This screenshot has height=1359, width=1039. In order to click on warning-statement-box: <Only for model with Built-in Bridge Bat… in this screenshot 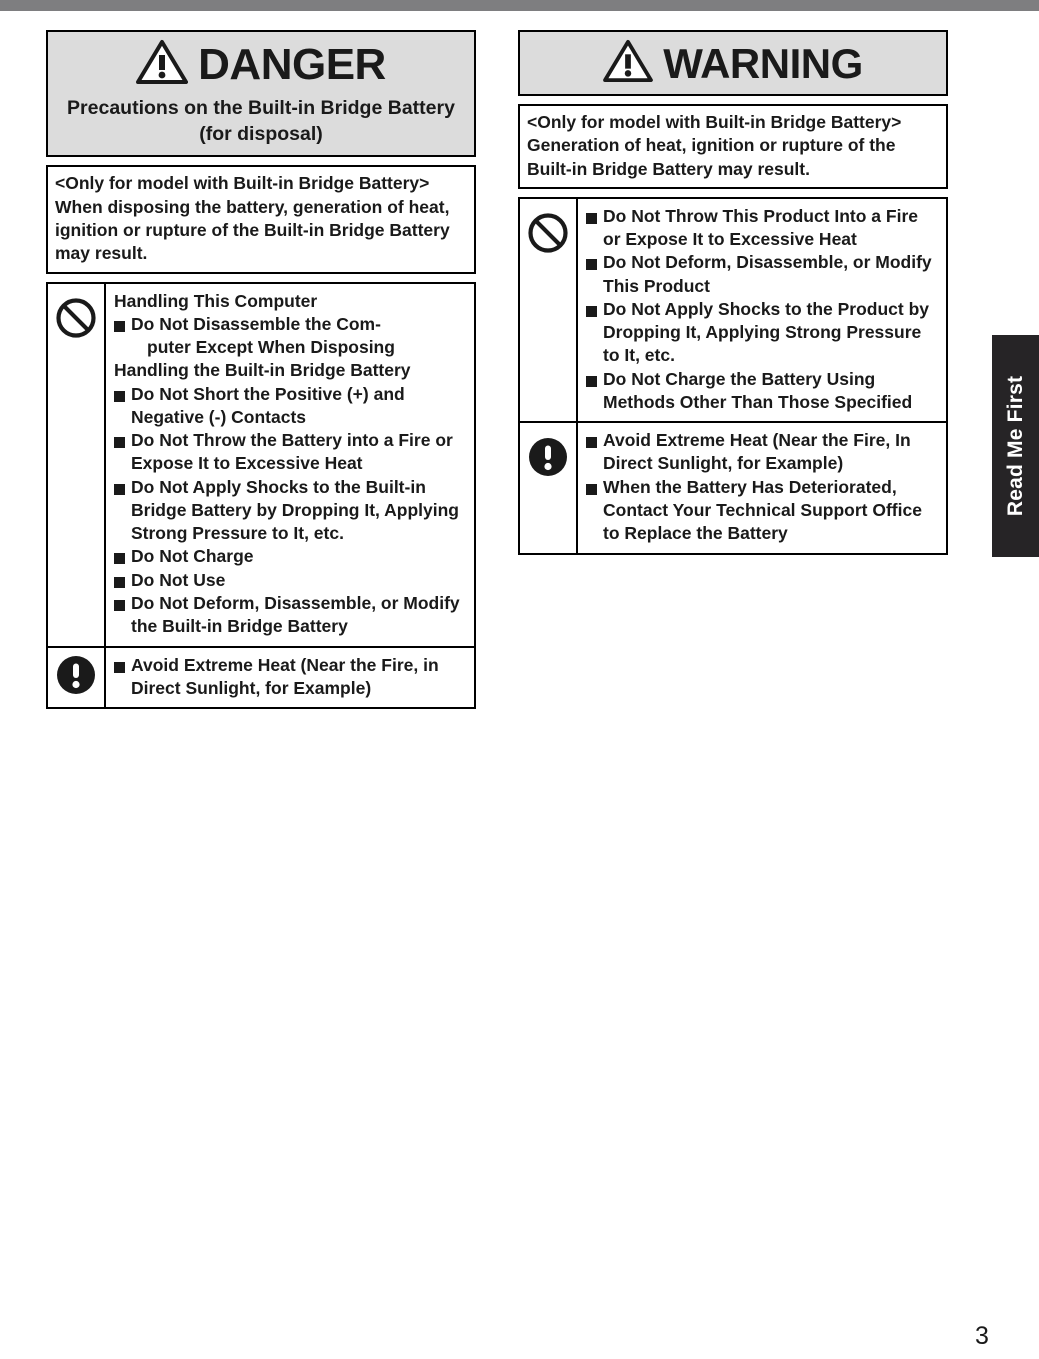, I will do `click(733, 146)`.